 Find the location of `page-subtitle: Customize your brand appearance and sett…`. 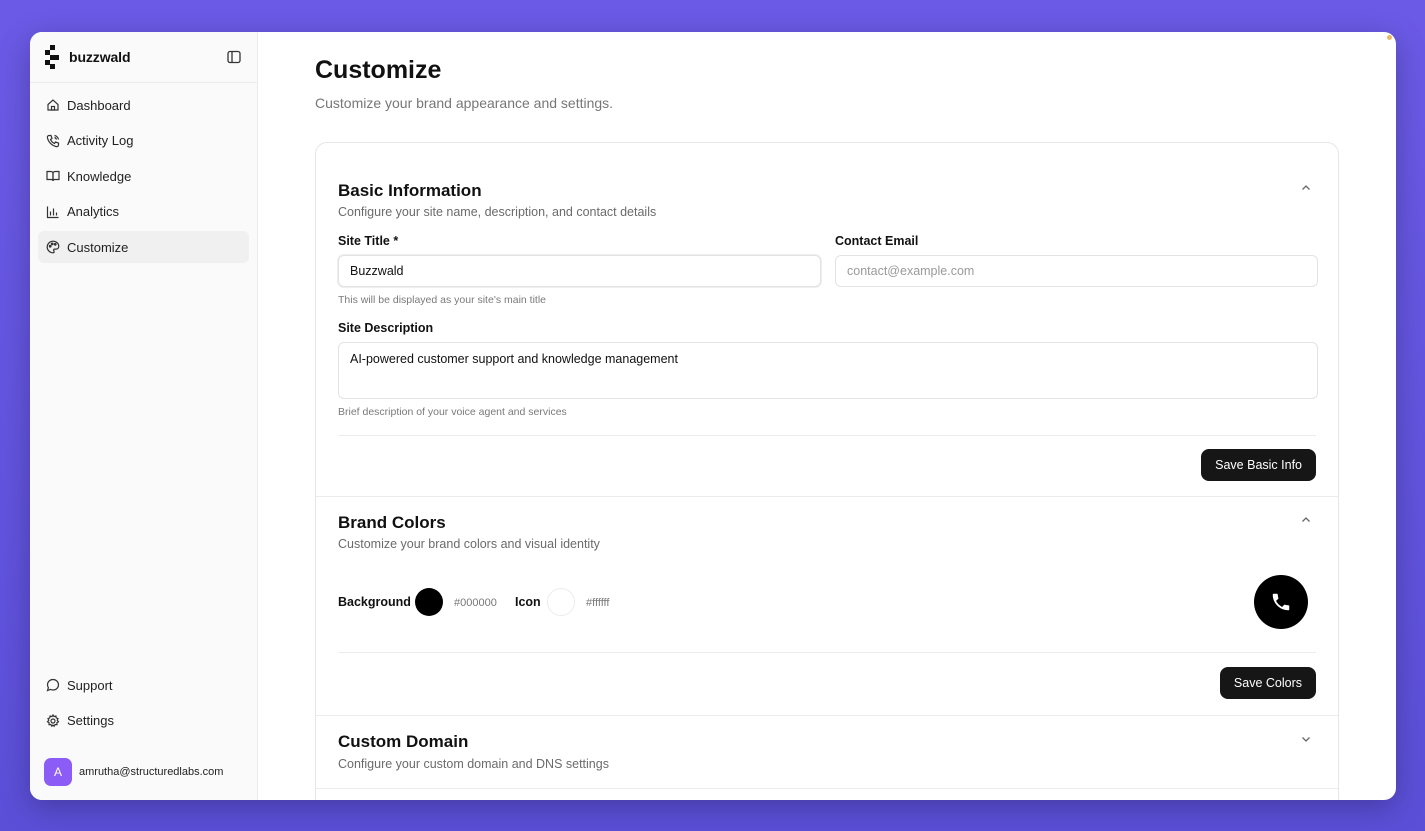

page-subtitle: Customize your brand appearance and sett… is located at coordinates (464, 103).